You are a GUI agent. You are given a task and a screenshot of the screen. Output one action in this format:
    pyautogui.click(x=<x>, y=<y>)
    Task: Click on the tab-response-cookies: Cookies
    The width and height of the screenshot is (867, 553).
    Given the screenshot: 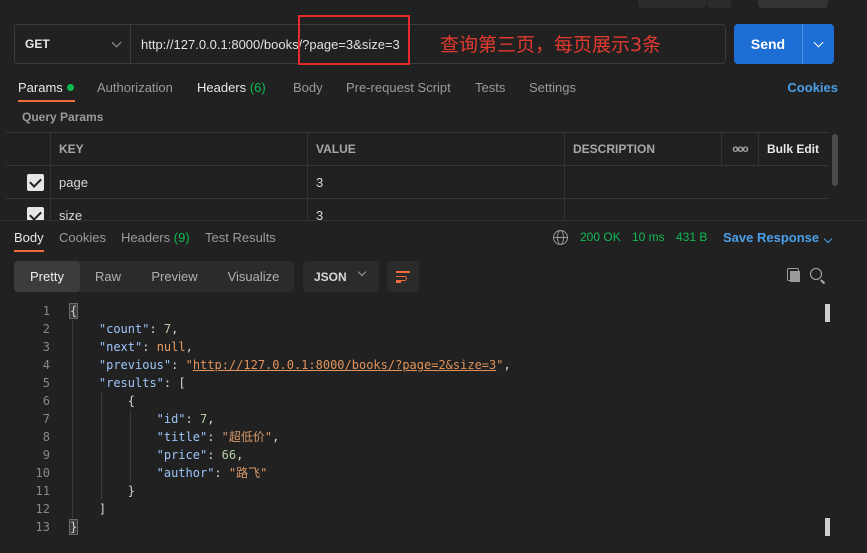 What is the action you would take?
    pyautogui.click(x=82, y=237)
    